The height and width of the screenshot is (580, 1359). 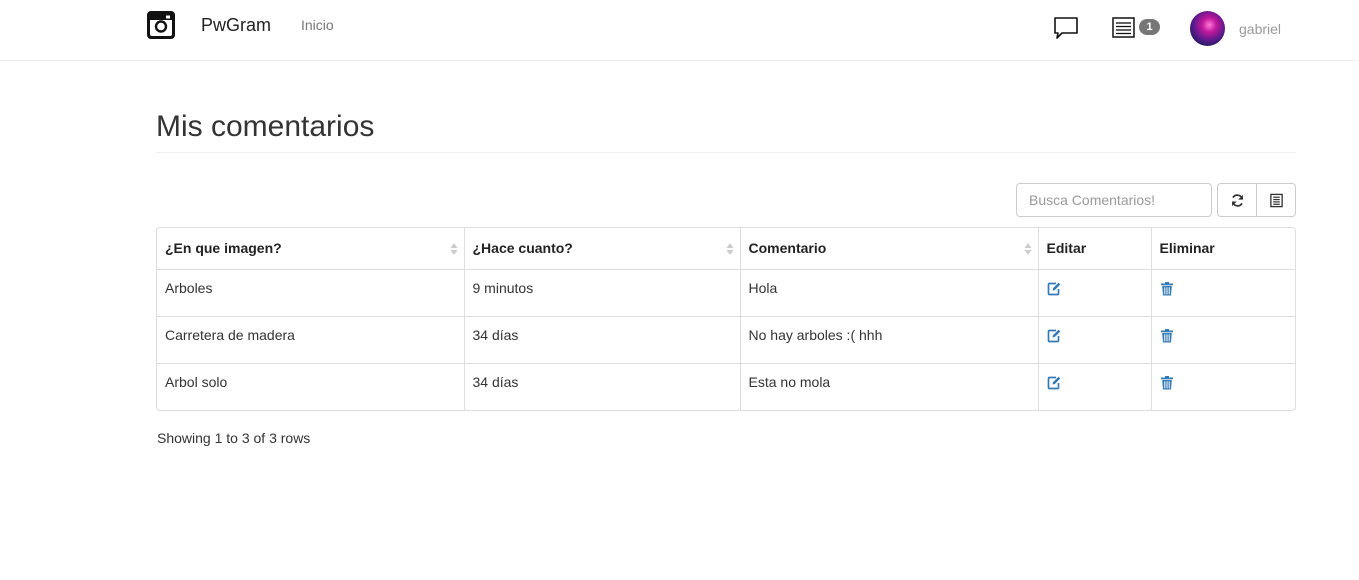 What do you see at coordinates (1260, 29) in the screenshot?
I see `username: gabriel` at bounding box center [1260, 29].